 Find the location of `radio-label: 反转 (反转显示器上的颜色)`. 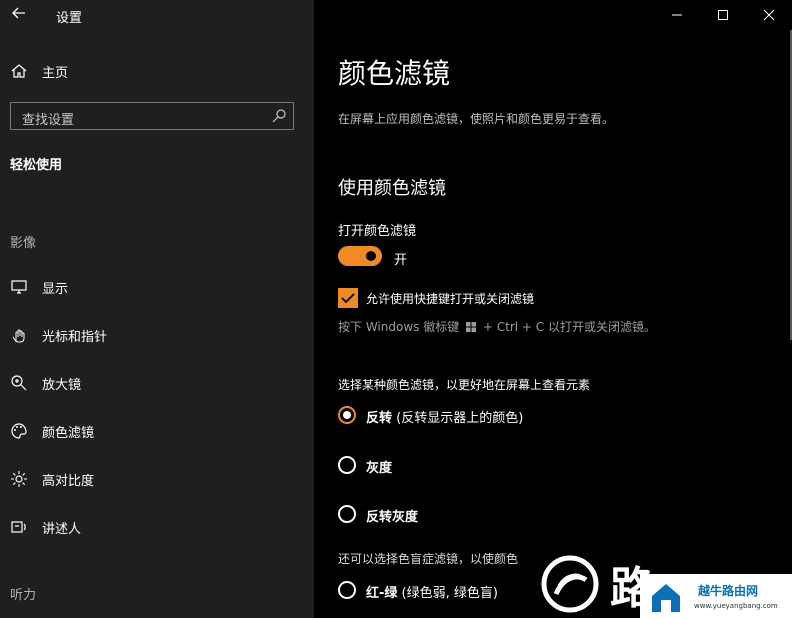

radio-label: 反转 (反转显示器上的颜色) is located at coordinates (445, 418).